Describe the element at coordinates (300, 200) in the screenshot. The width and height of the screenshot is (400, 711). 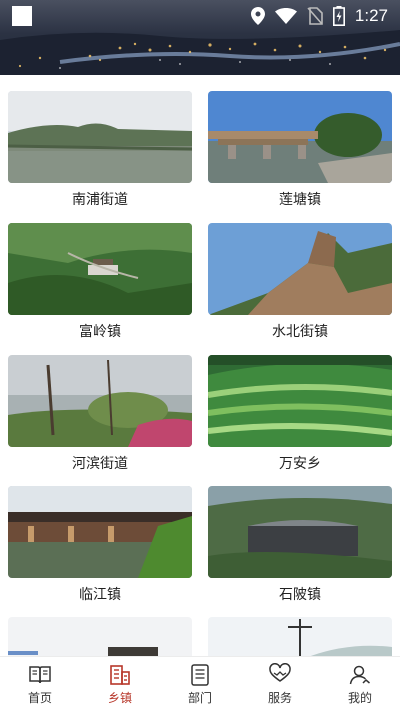
I see `town-name: 莲塘镇` at that location.